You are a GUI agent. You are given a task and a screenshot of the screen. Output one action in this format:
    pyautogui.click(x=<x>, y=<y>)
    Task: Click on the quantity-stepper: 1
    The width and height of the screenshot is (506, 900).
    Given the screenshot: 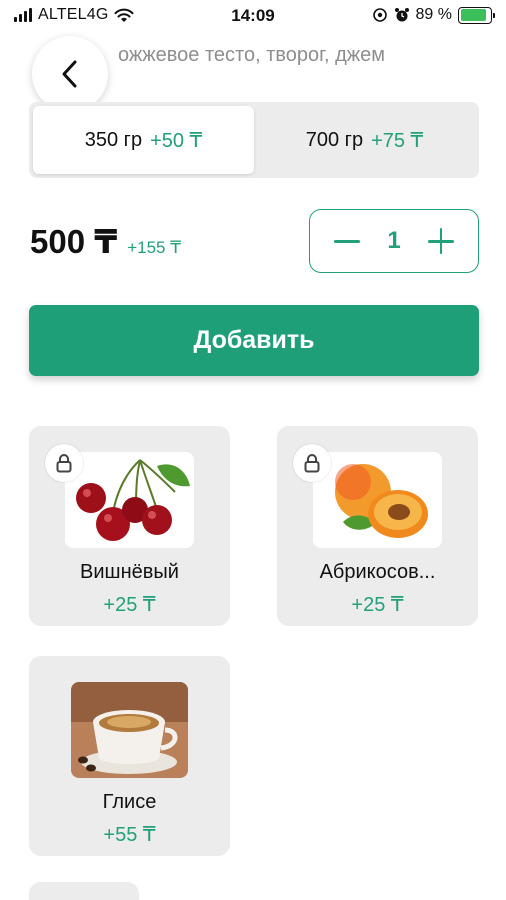 What is the action you would take?
    pyautogui.click(x=394, y=241)
    